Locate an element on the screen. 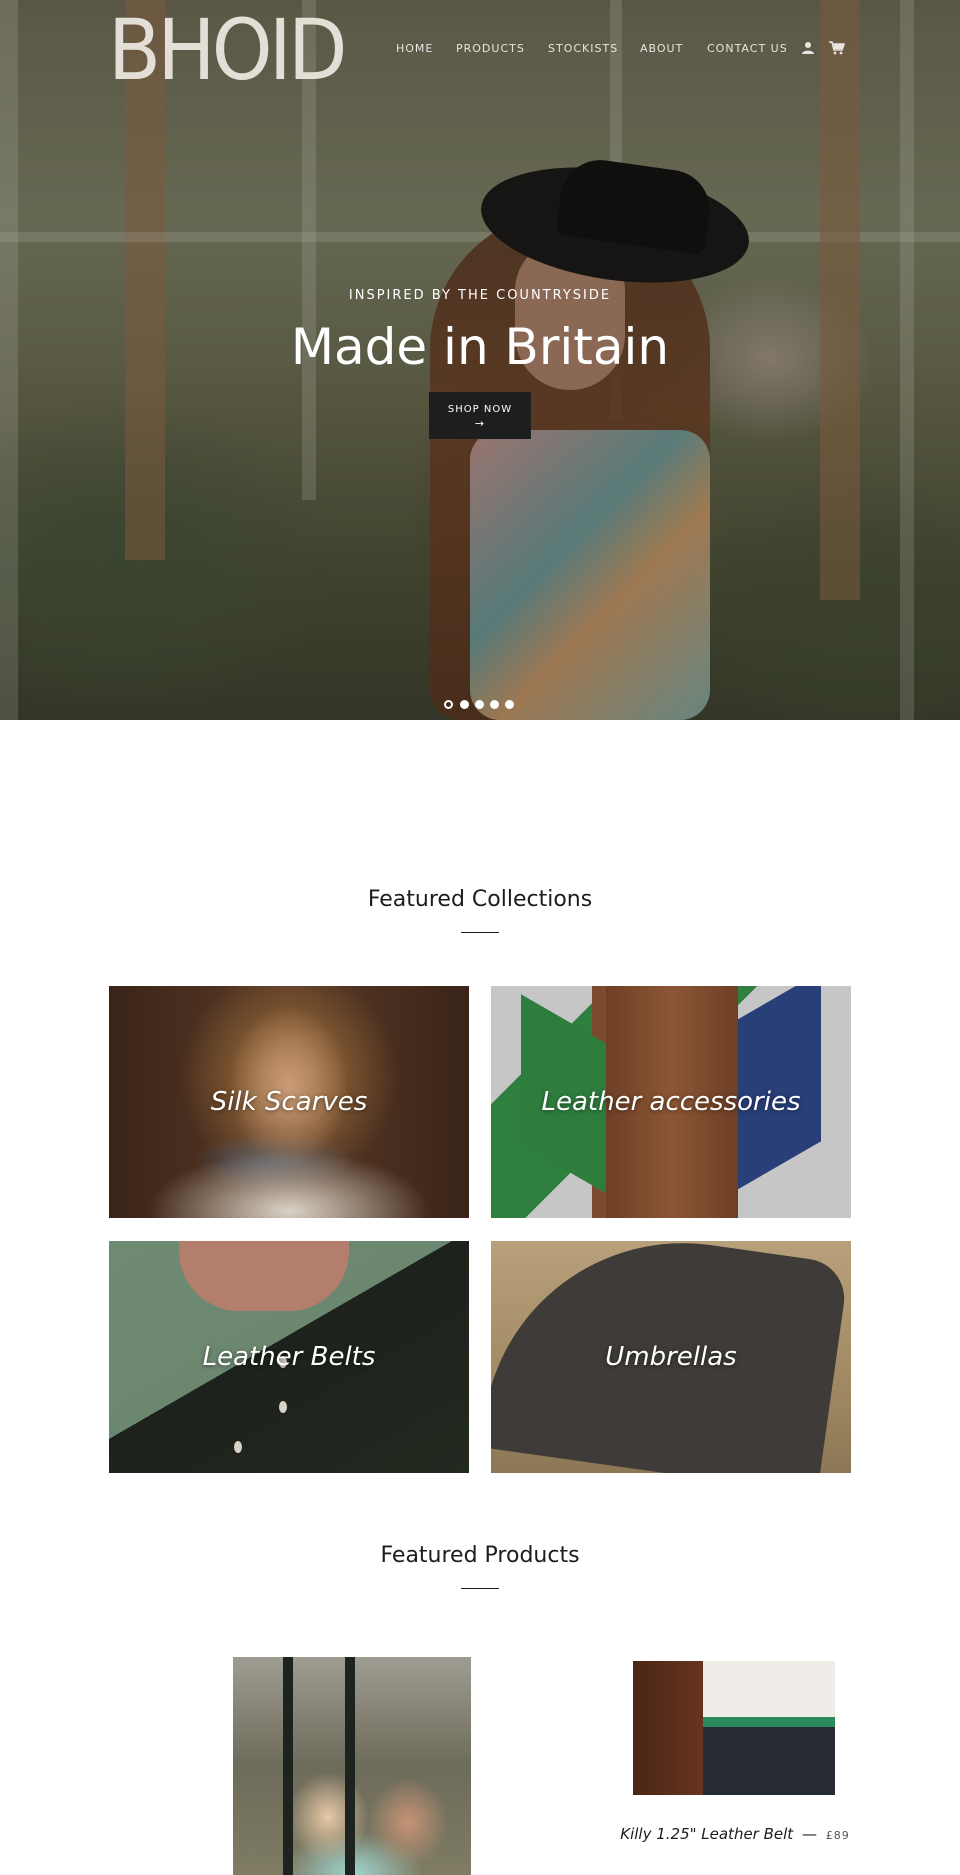 The height and width of the screenshot is (1875, 960). collection-label: Leather Belts is located at coordinates (289, 1357).